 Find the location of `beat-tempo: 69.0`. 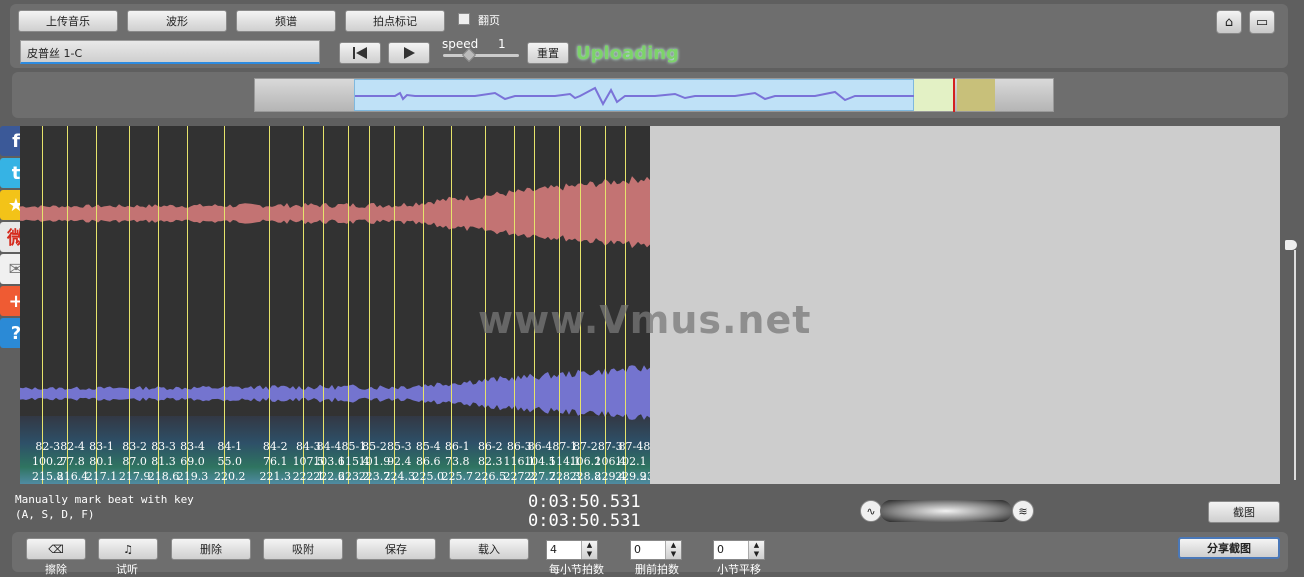

beat-tempo: 69.0 is located at coordinates (192, 461).